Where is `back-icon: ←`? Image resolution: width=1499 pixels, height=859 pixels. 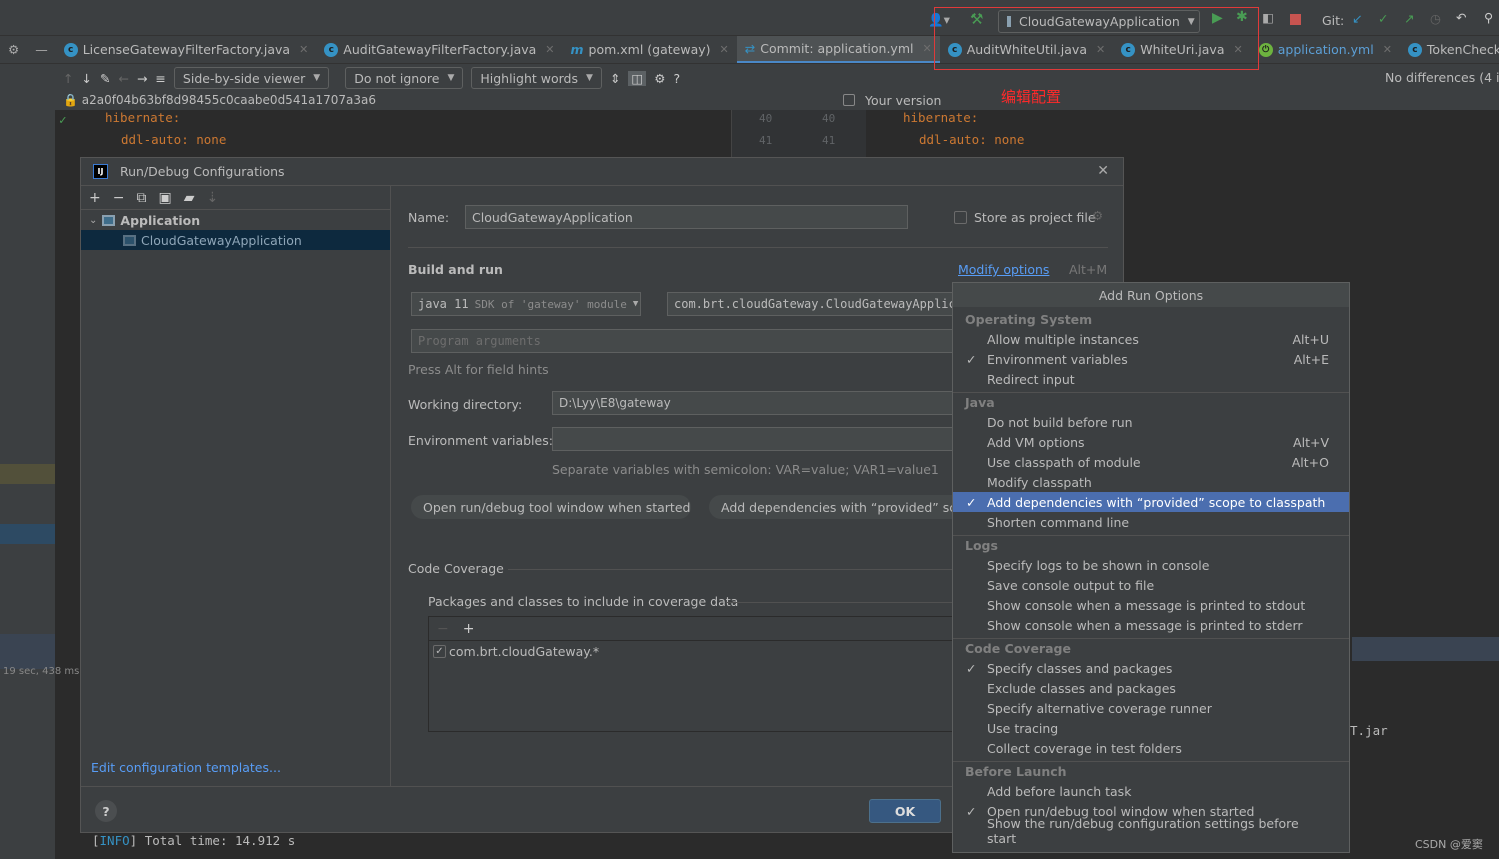
back-icon: ← is located at coordinates (123, 78).